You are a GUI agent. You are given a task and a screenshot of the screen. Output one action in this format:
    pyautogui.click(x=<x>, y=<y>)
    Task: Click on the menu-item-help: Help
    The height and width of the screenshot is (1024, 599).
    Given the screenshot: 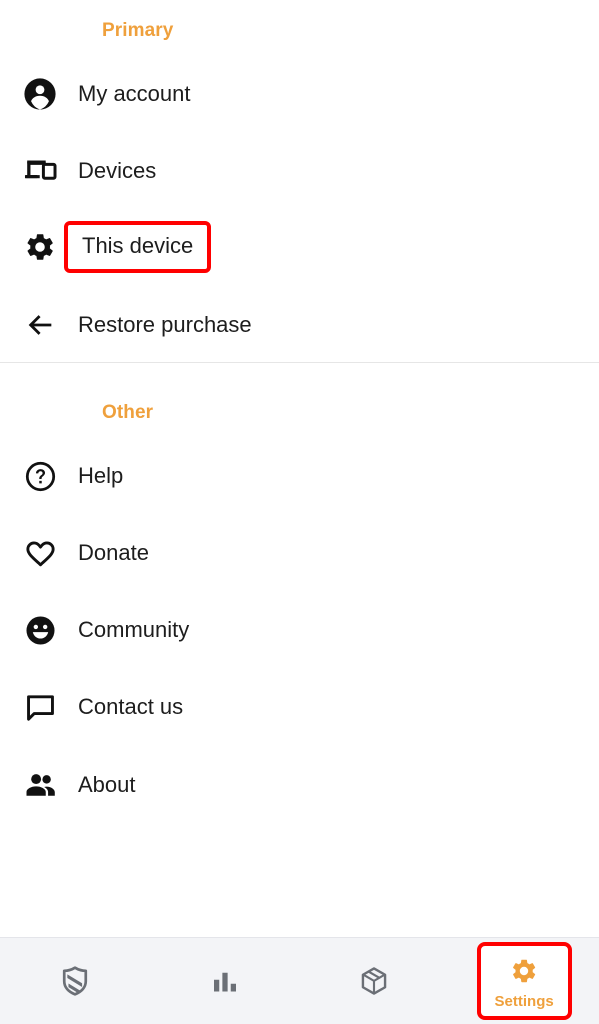 What is the action you would take?
    pyautogui.click(x=299, y=476)
    